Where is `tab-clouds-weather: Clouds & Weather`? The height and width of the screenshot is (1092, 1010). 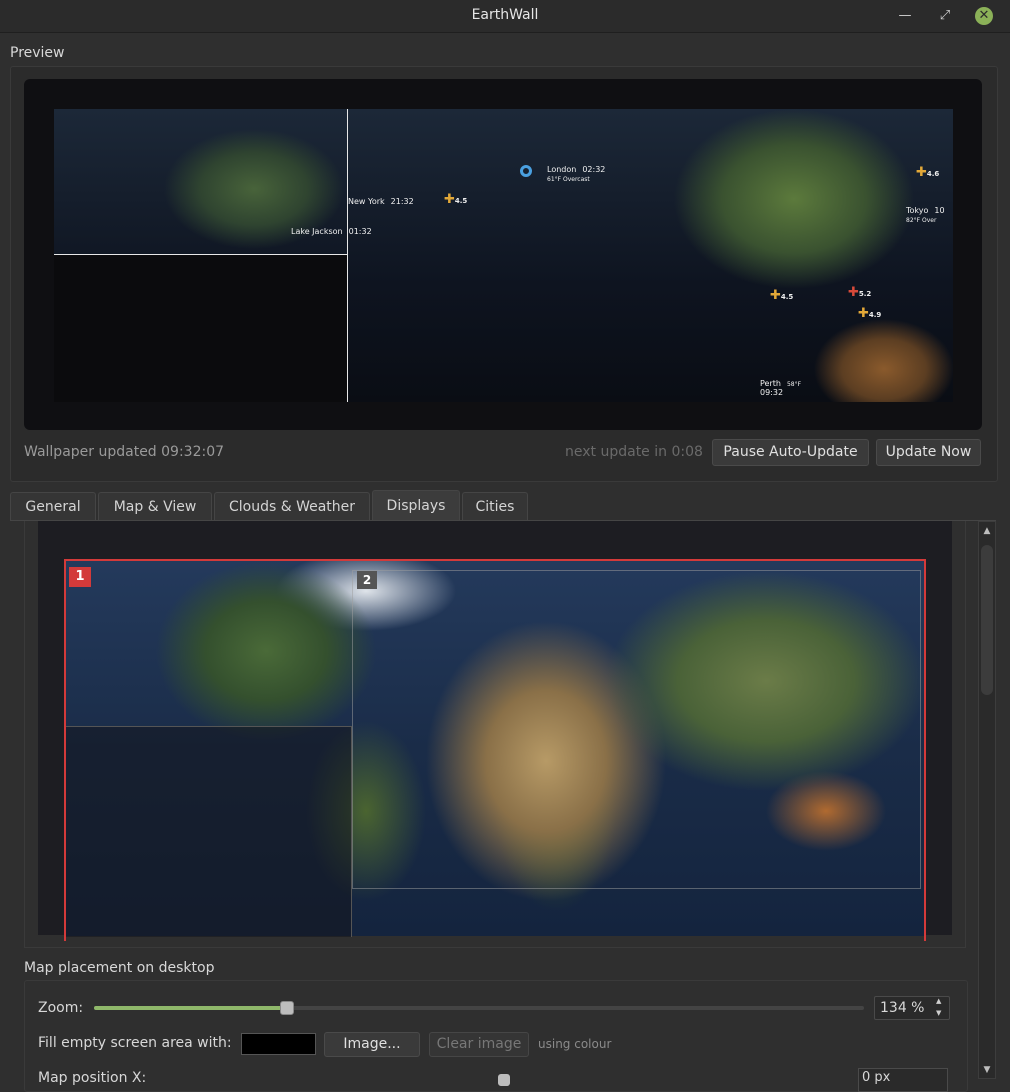 tab-clouds-weather: Clouds & Weather is located at coordinates (292, 506).